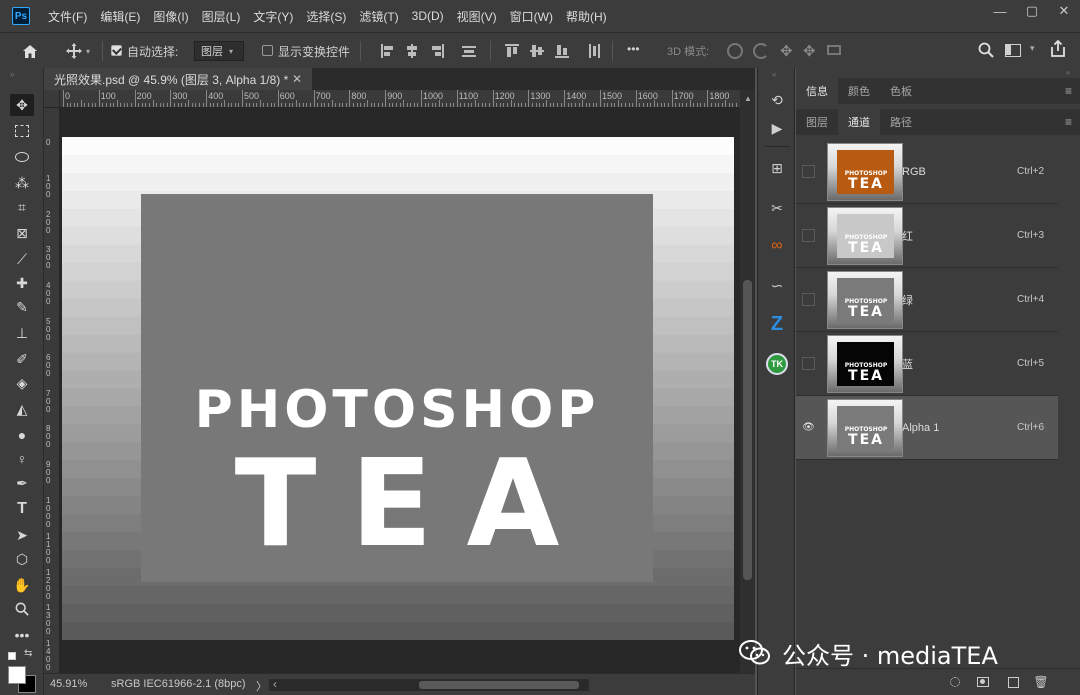 Image resolution: width=1080 pixels, height=695 pixels. Describe the element at coordinates (761, 51) in the screenshot. I see `roll-3d-icon` at that location.